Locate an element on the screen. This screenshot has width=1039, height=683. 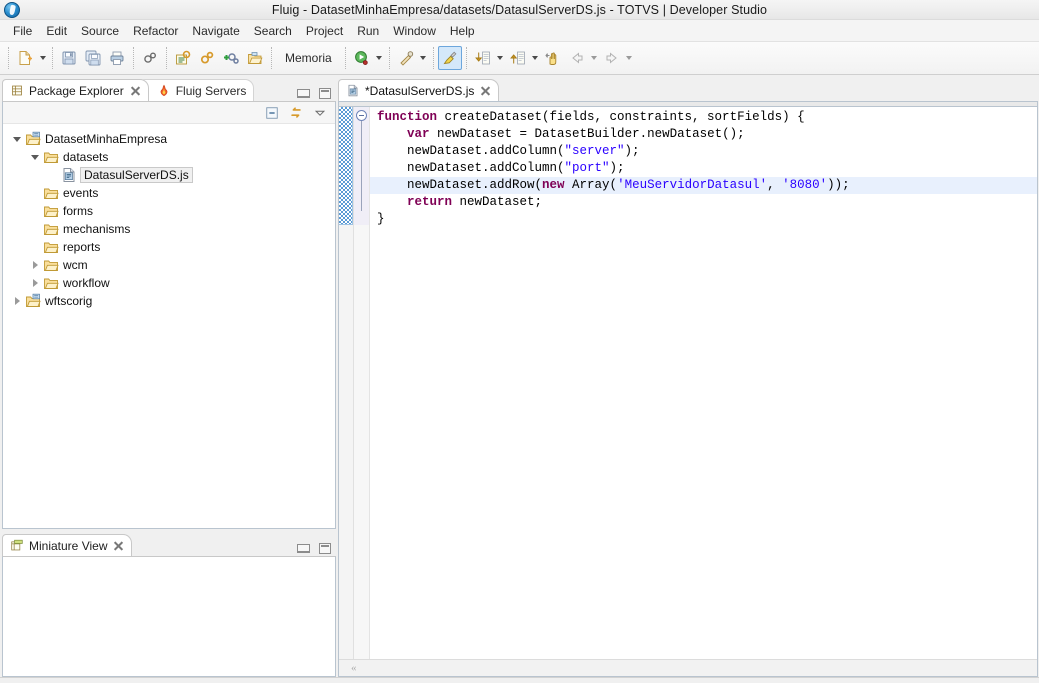
miniature-view-body is located at coordinates (169, 616).